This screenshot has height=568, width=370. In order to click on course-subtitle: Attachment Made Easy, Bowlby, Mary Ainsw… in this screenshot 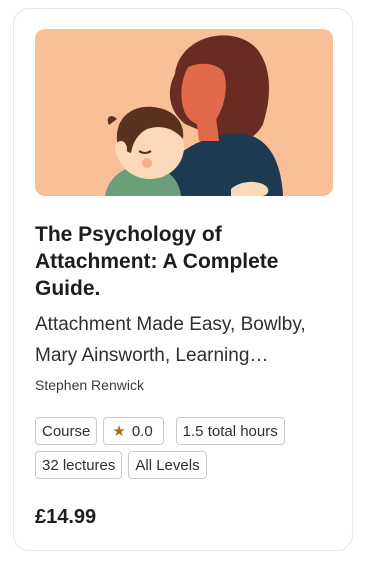, I will do `click(170, 340)`.